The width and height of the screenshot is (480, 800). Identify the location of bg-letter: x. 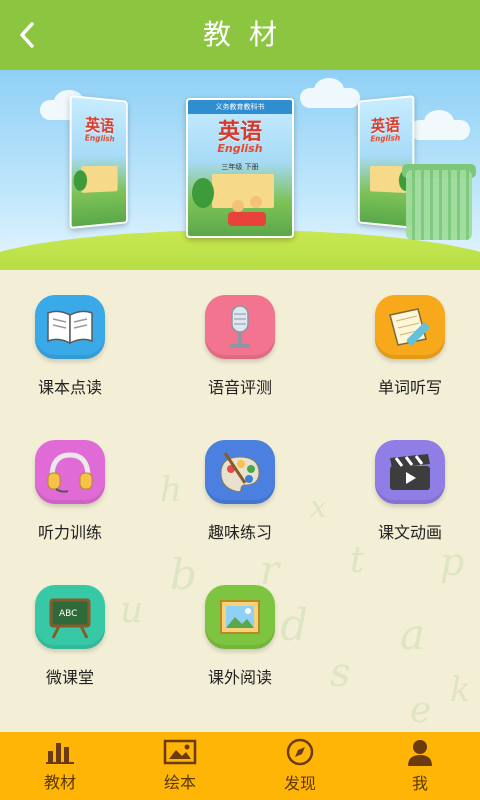
(318, 507).